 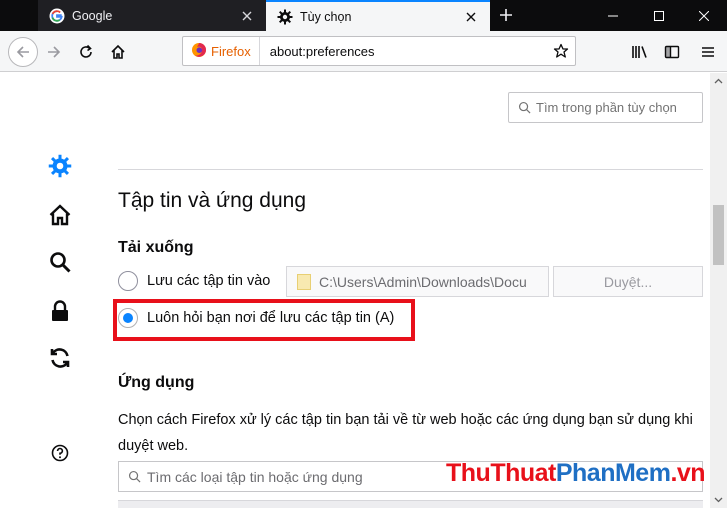 What do you see at coordinates (501, 473) in the screenshot?
I see `watermark-part: ThuThuat` at bounding box center [501, 473].